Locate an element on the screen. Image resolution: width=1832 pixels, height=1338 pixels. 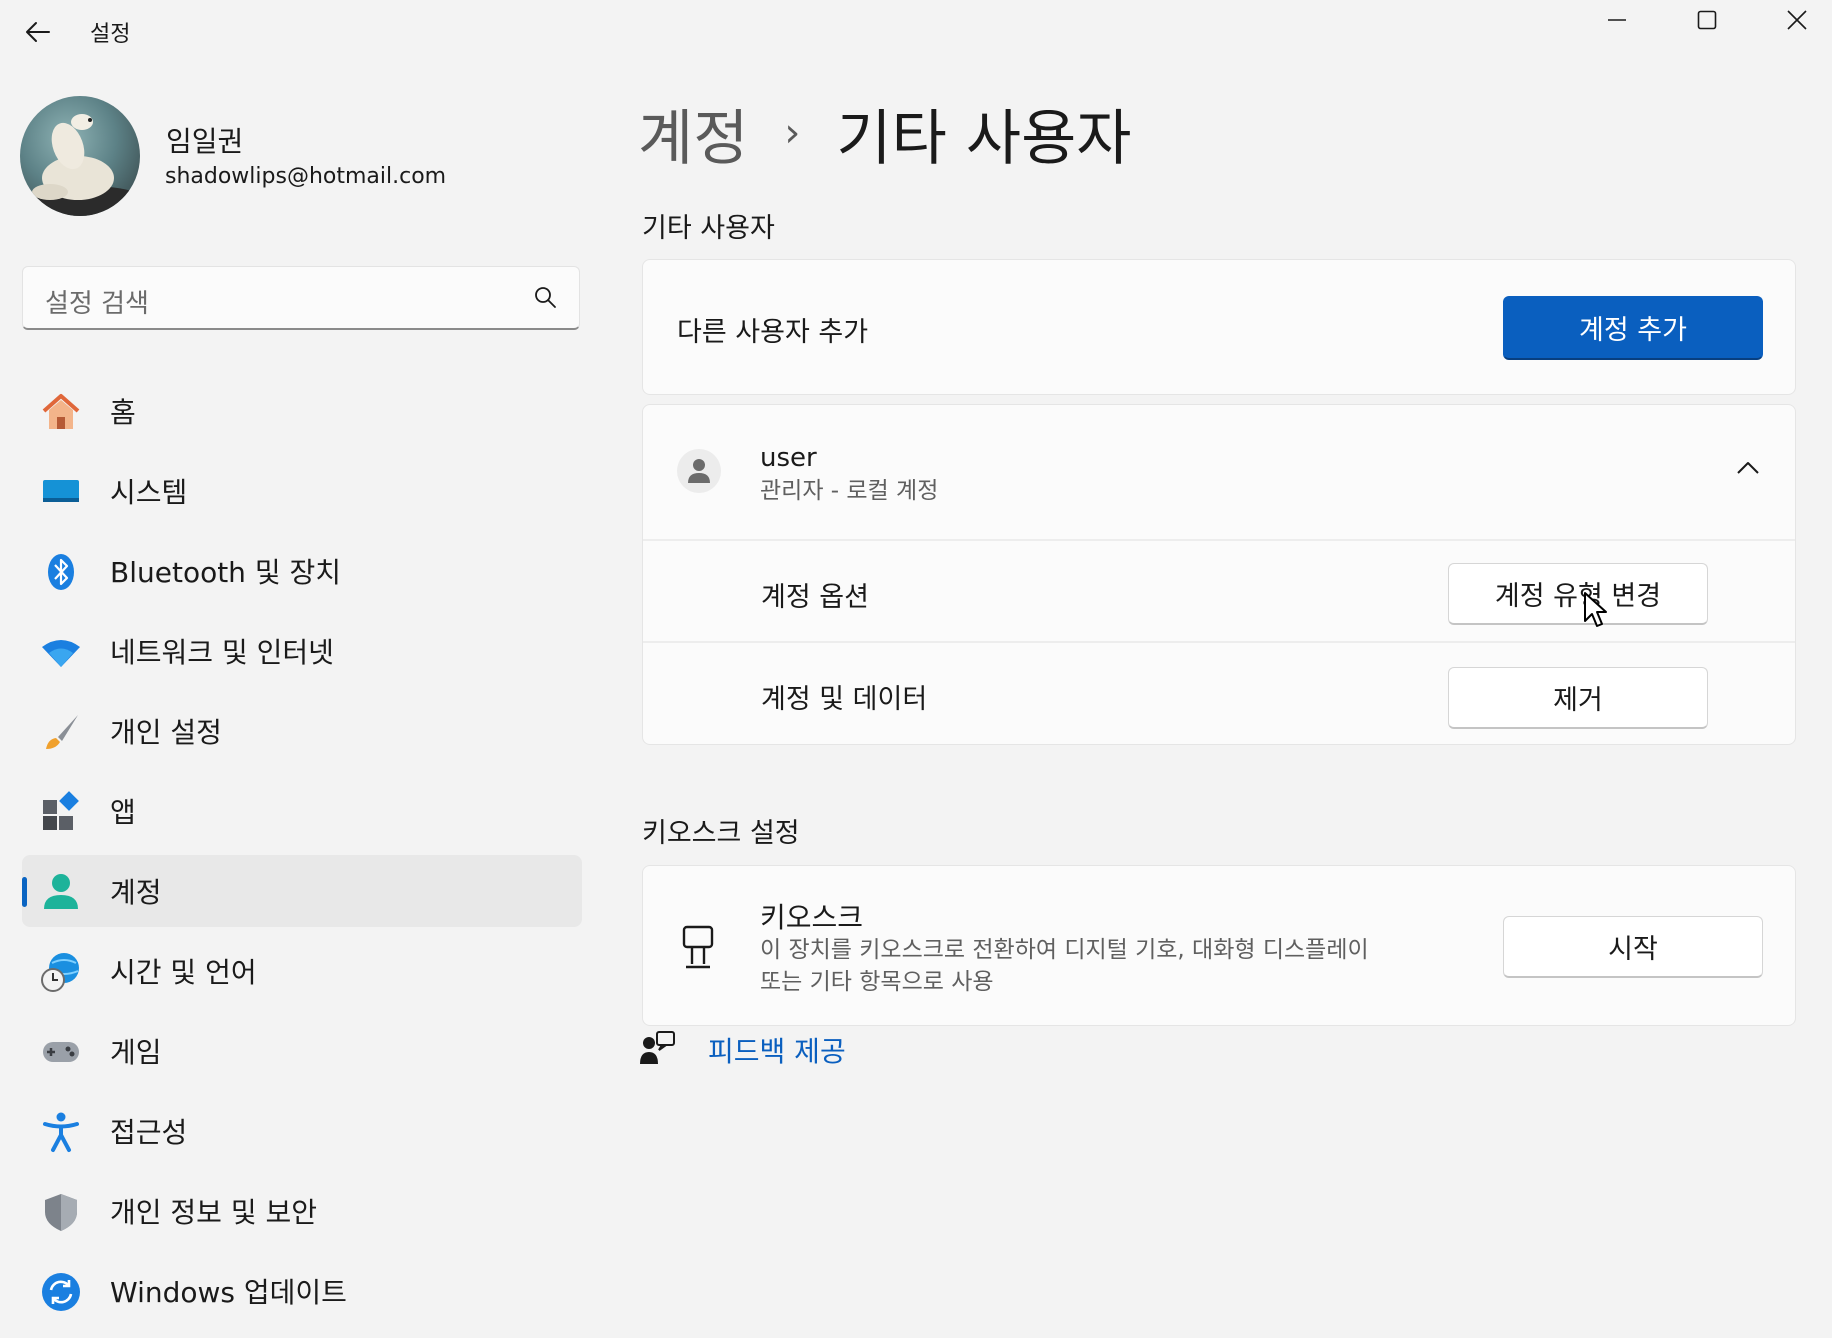
page-title: 기타 사용자 is located at coordinates (984, 138).